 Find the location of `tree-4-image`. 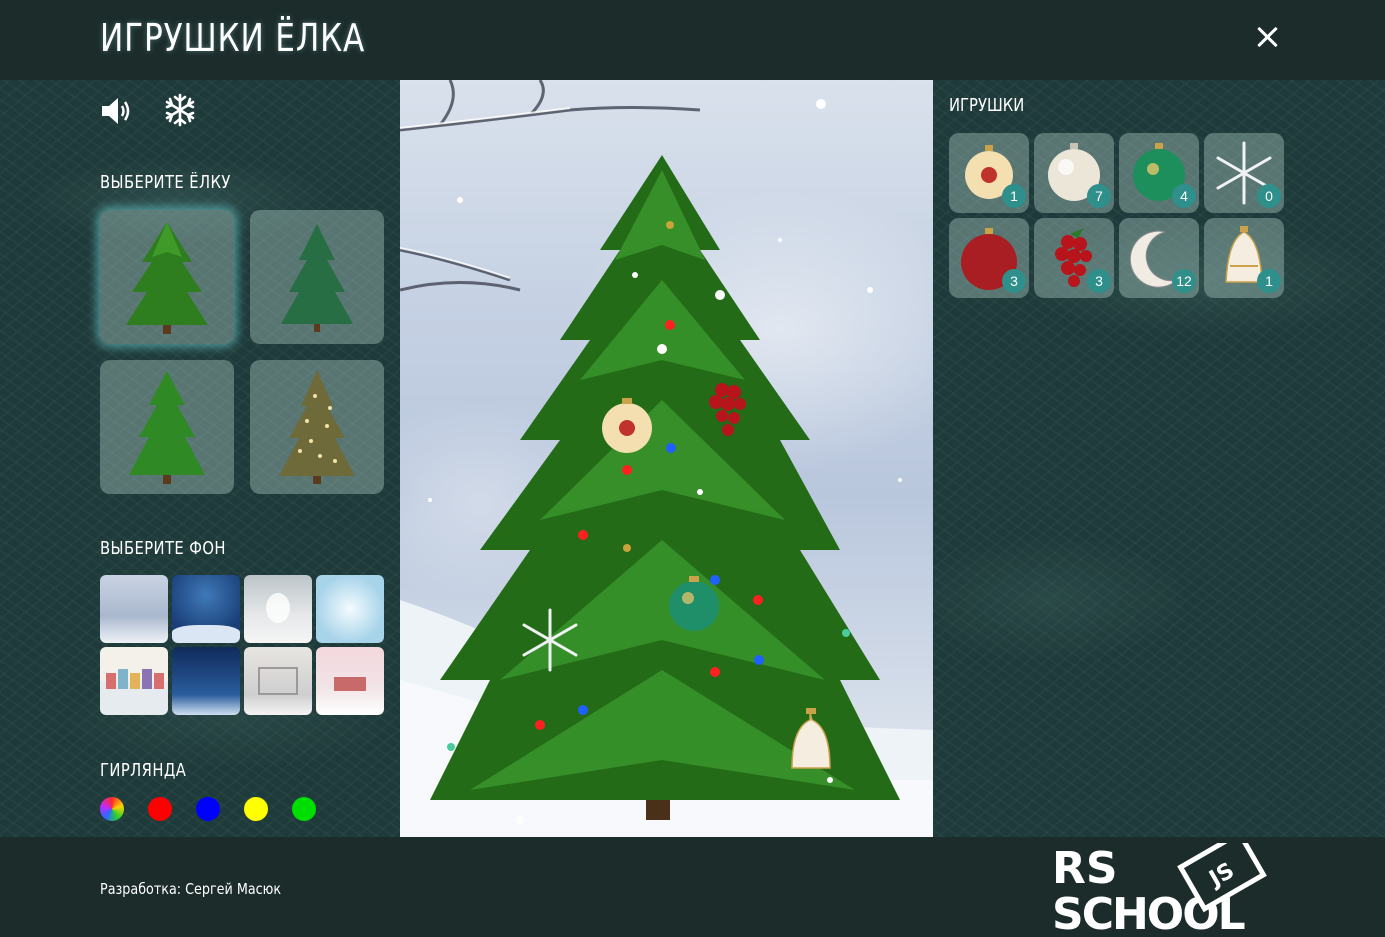

tree-4-image is located at coordinates (317, 427).